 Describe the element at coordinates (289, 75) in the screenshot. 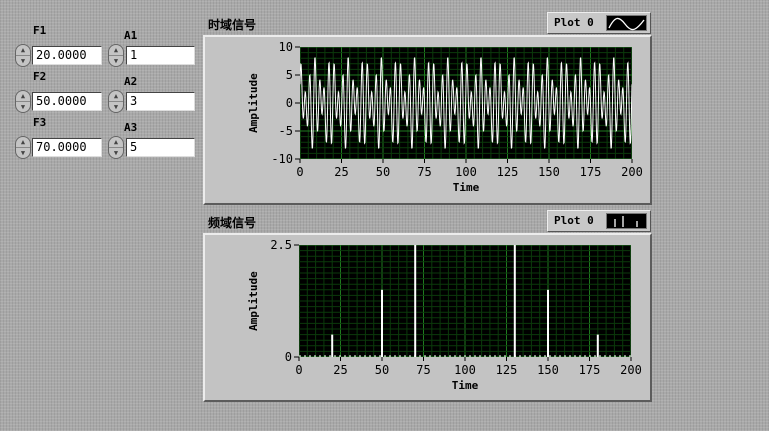

I see `y-tick-label: 5` at that location.